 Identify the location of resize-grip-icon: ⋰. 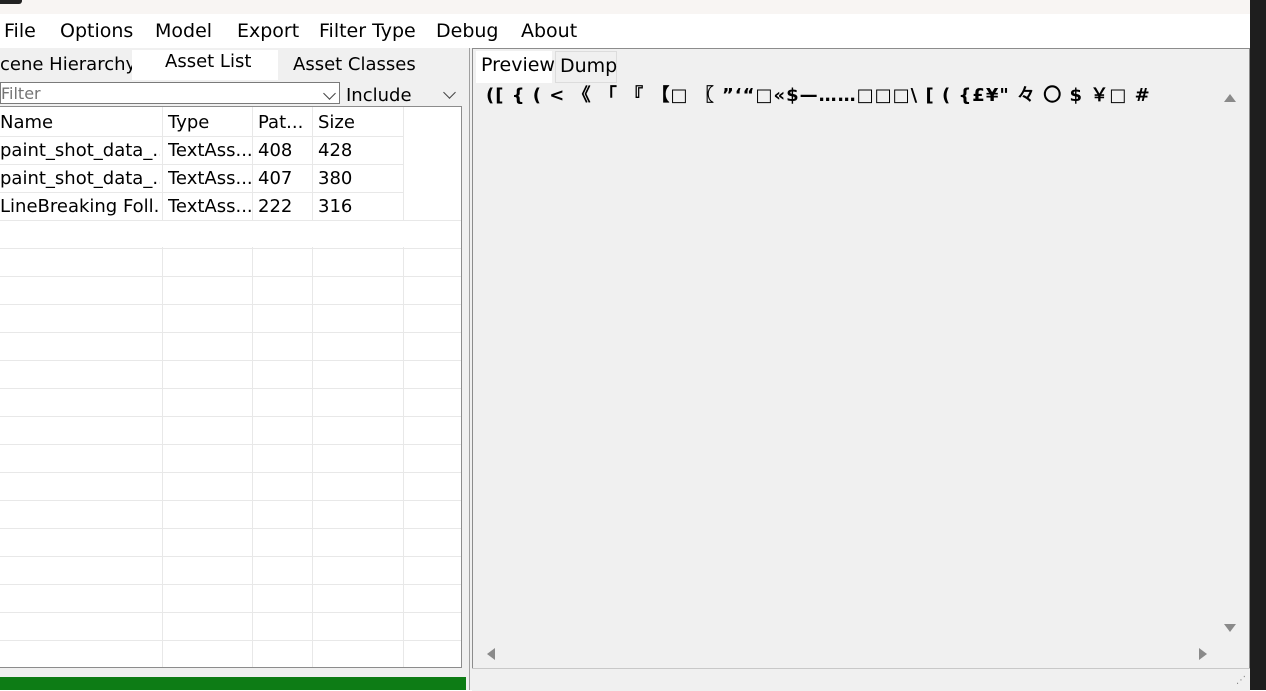
(1241, 681).